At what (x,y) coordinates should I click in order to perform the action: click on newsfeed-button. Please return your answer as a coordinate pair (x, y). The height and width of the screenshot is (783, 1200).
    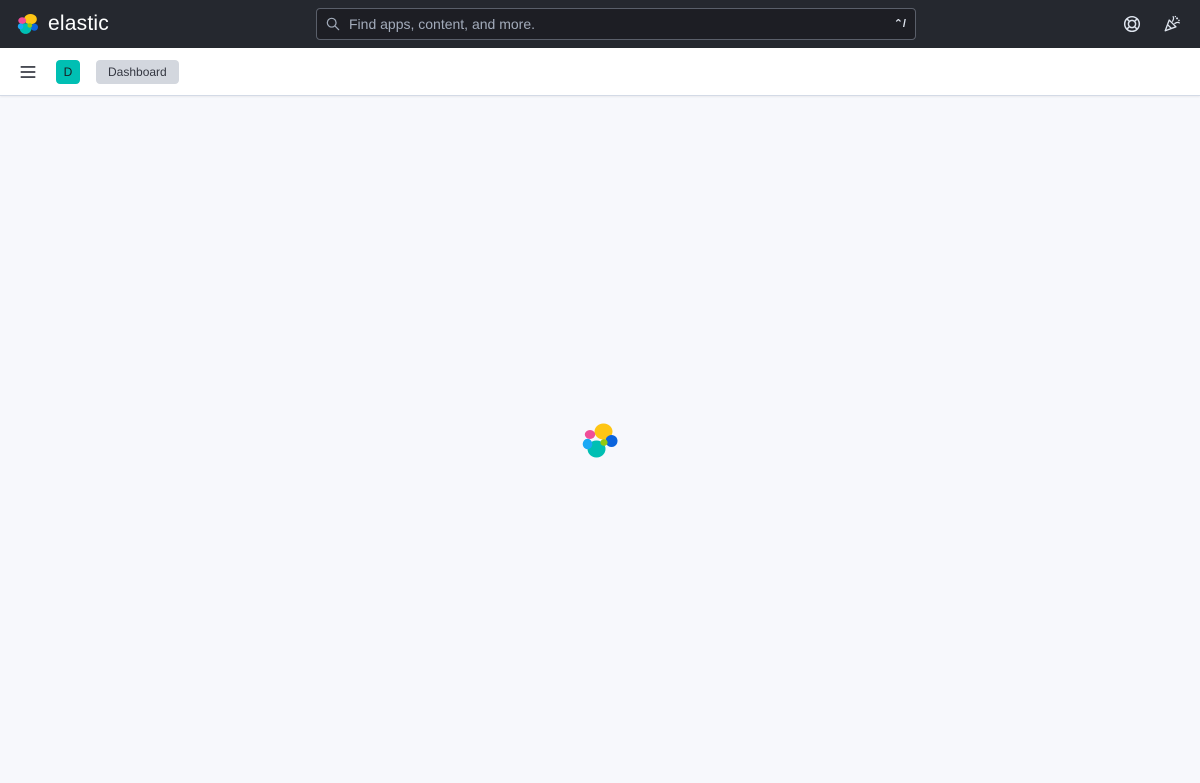
    Looking at the image, I should click on (1172, 24).